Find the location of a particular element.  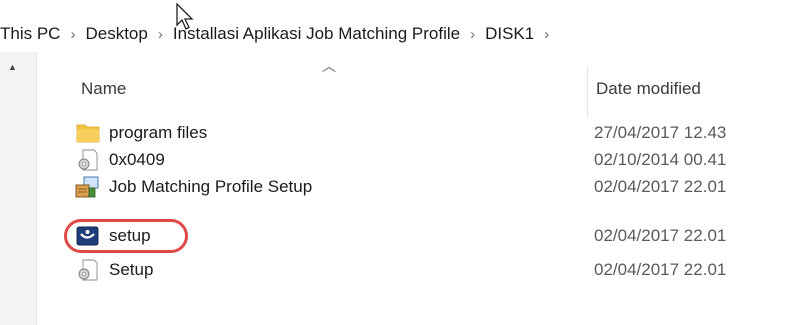

column-header-name: Name is located at coordinates (103, 89).